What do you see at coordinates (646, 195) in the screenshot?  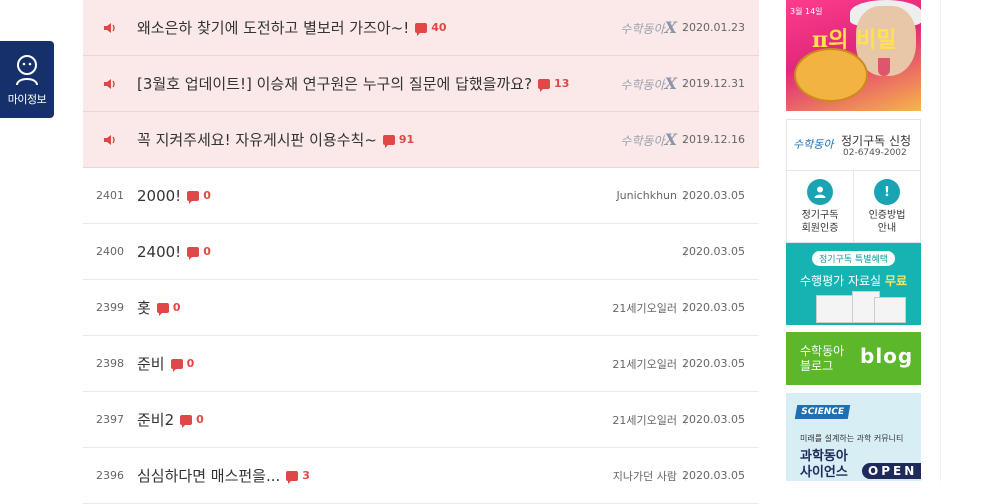 I see `post-author: Junichkhun` at bounding box center [646, 195].